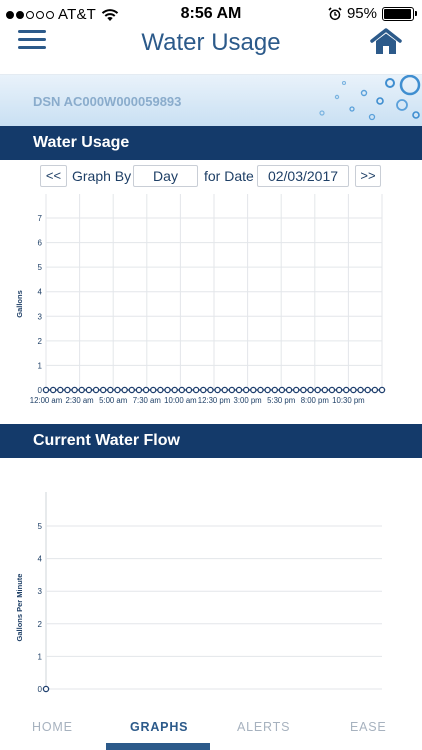 This screenshot has width=422, height=750. Describe the element at coordinates (386, 42) in the screenshot. I see `home-icon` at that location.